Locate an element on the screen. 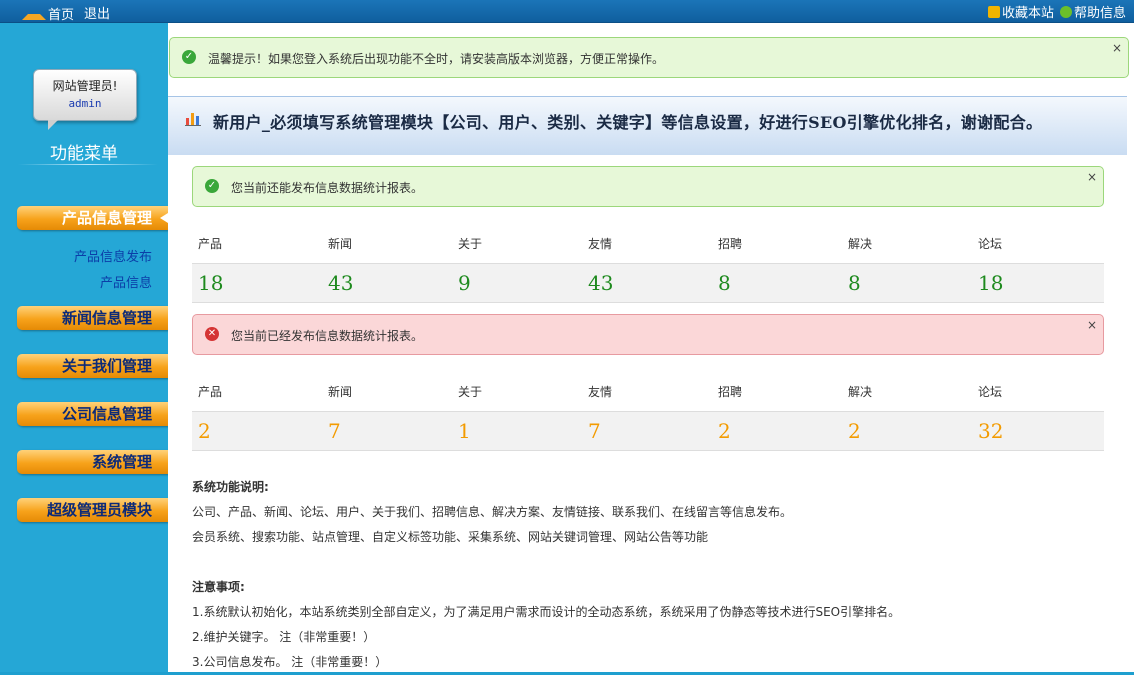 Image resolution: width=1134 pixels, height=675 pixels. value-solutions: 8 is located at coordinates (854, 283).